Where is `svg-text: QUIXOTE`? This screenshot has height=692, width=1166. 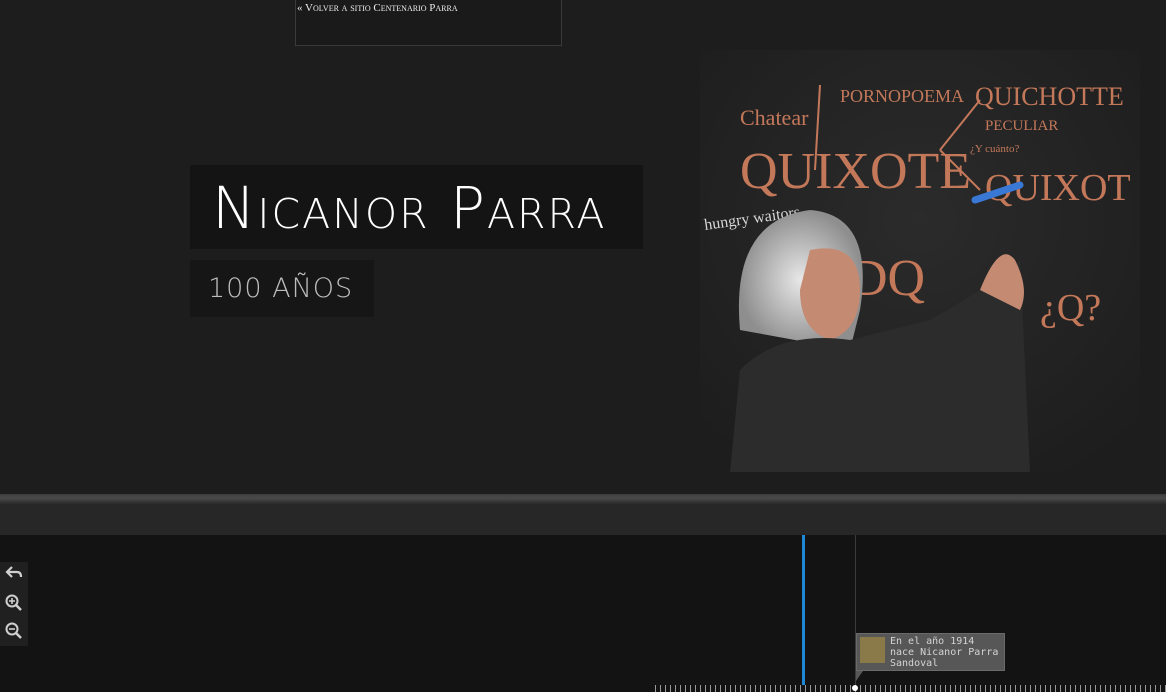 svg-text: QUIXOTE is located at coordinates (855, 171).